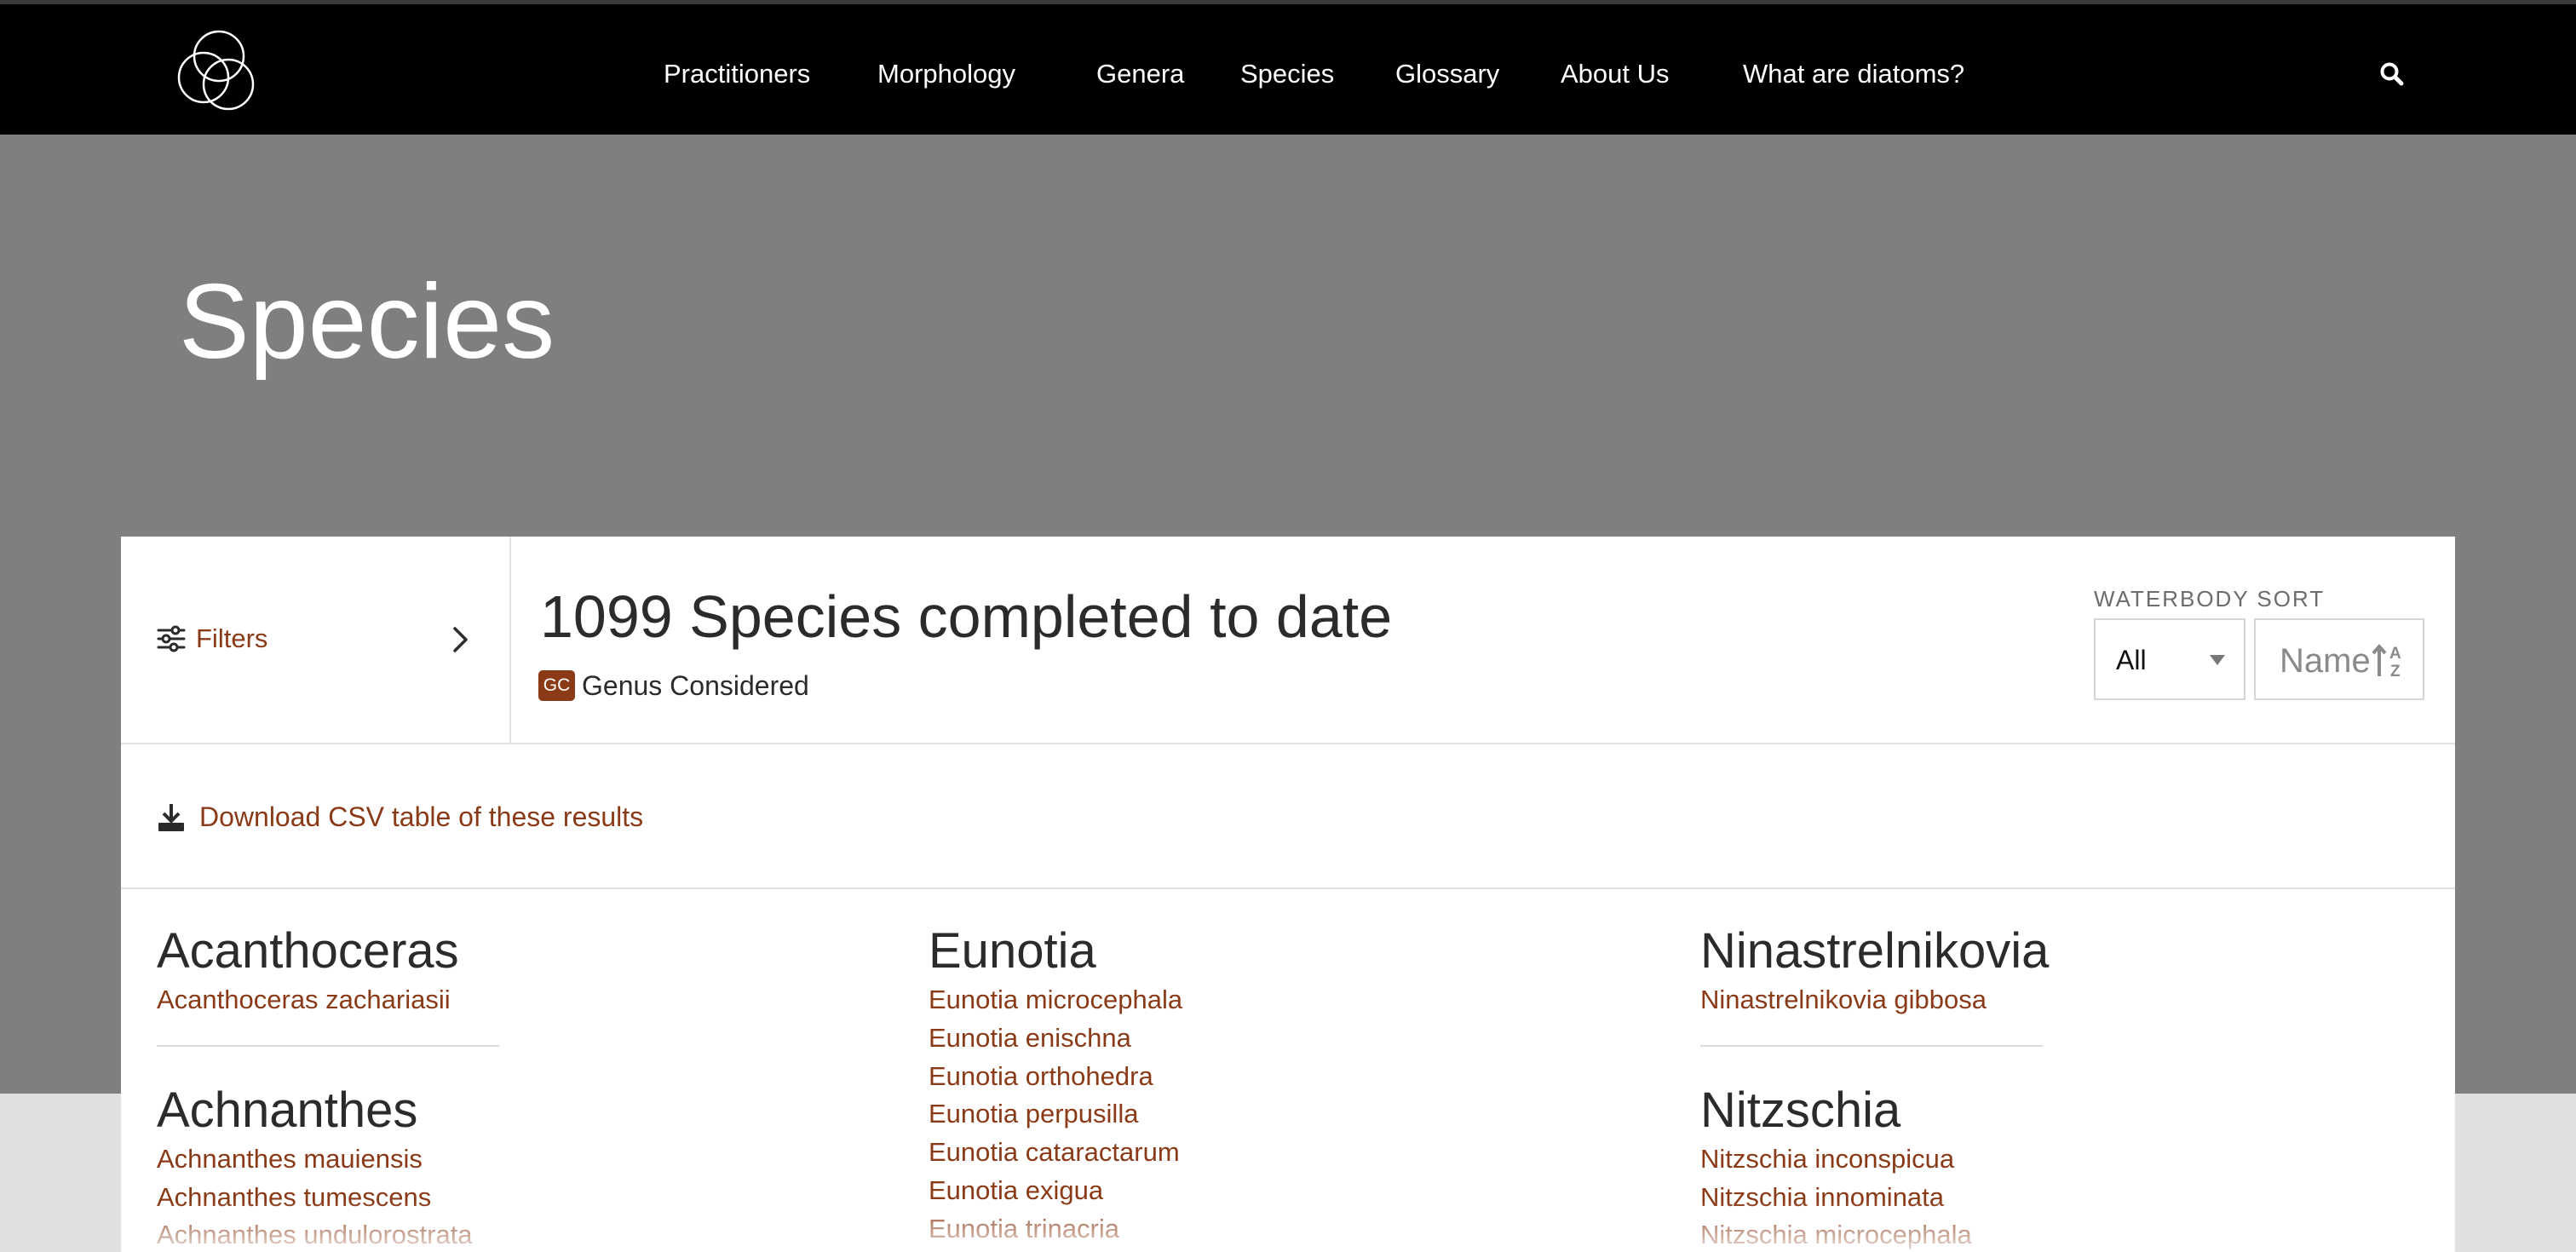 The width and height of the screenshot is (2576, 1252). What do you see at coordinates (316, 640) in the screenshot?
I see `filters-toggle: Filters` at bounding box center [316, 640].